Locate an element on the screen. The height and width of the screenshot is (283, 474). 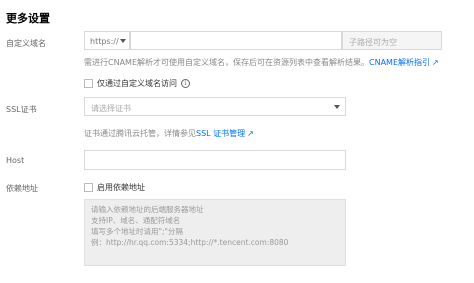
info-icon: i is located at coordinates (185, 83).